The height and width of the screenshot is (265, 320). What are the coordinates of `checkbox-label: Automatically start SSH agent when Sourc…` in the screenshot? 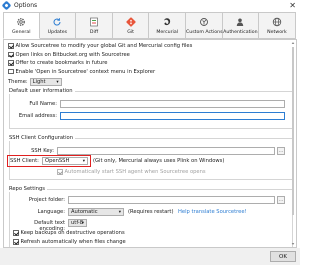 It's located at (135, 172).